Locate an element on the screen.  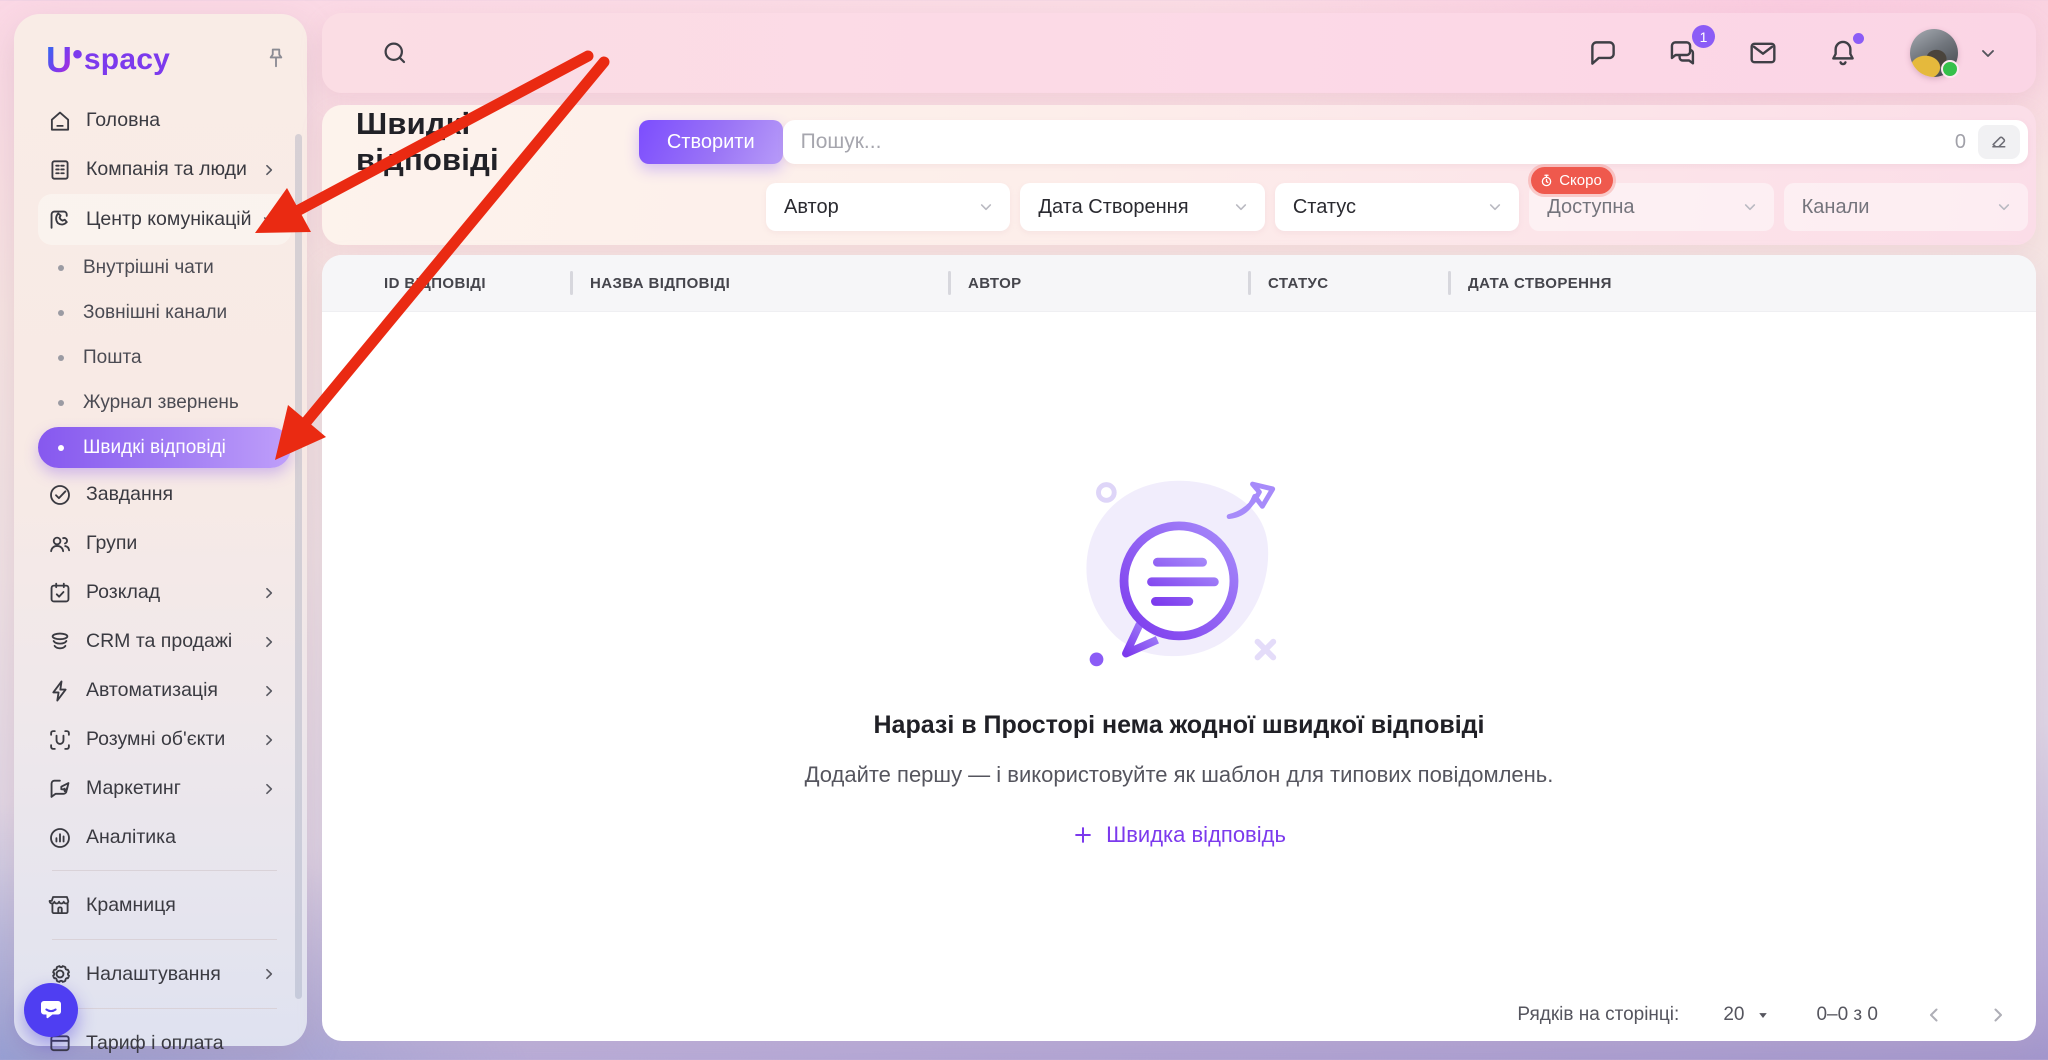
column-header: ID ВІДПОВІДІ is located at coordinates (446, 283).